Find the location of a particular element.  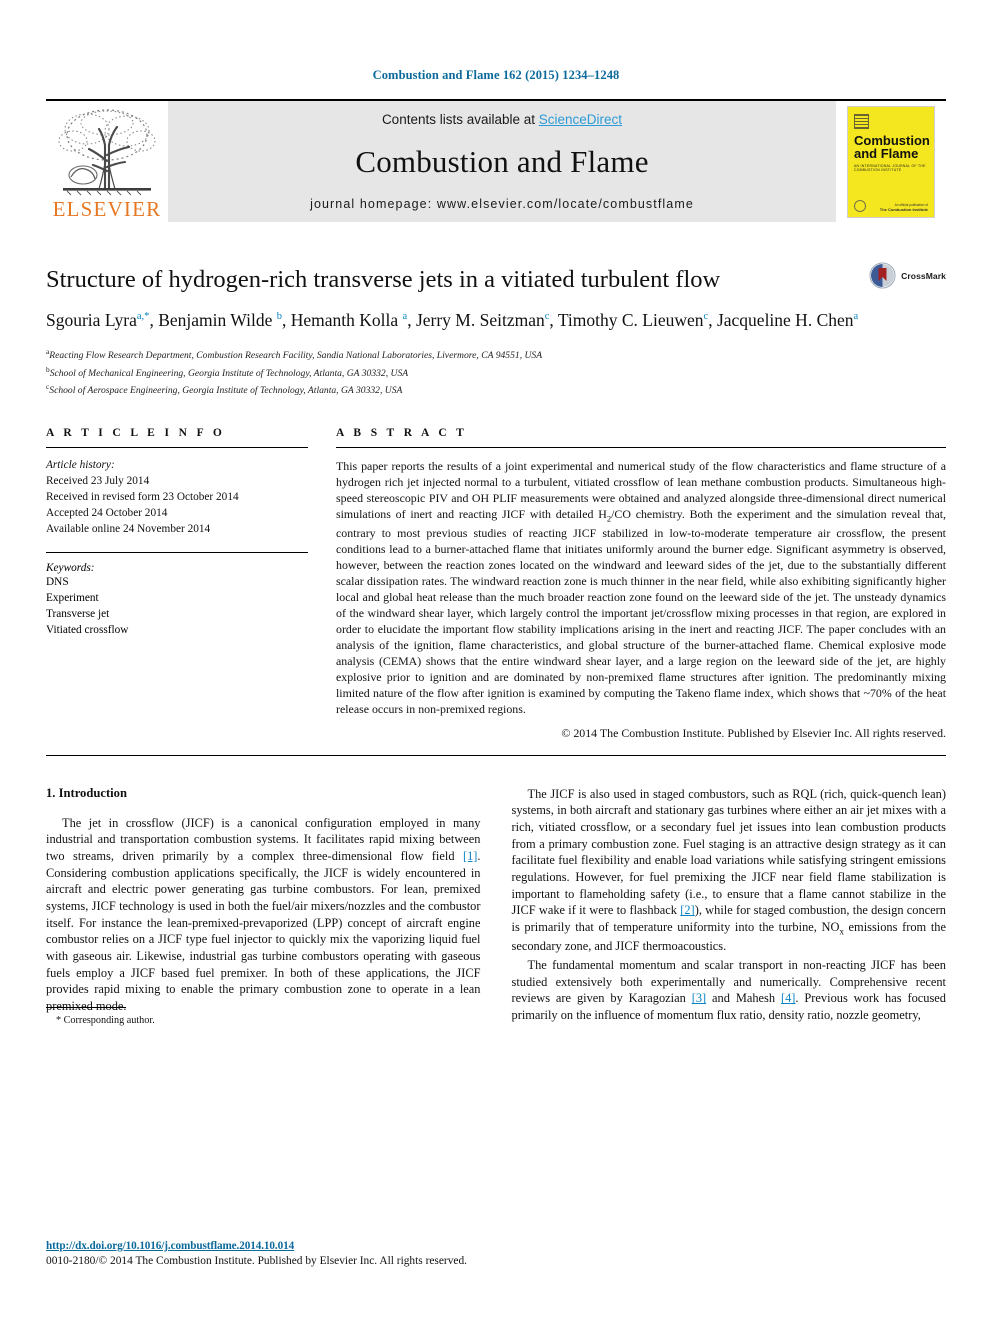

history-item: Accepted 24 October 2014 is located at coordinates (107, 512).